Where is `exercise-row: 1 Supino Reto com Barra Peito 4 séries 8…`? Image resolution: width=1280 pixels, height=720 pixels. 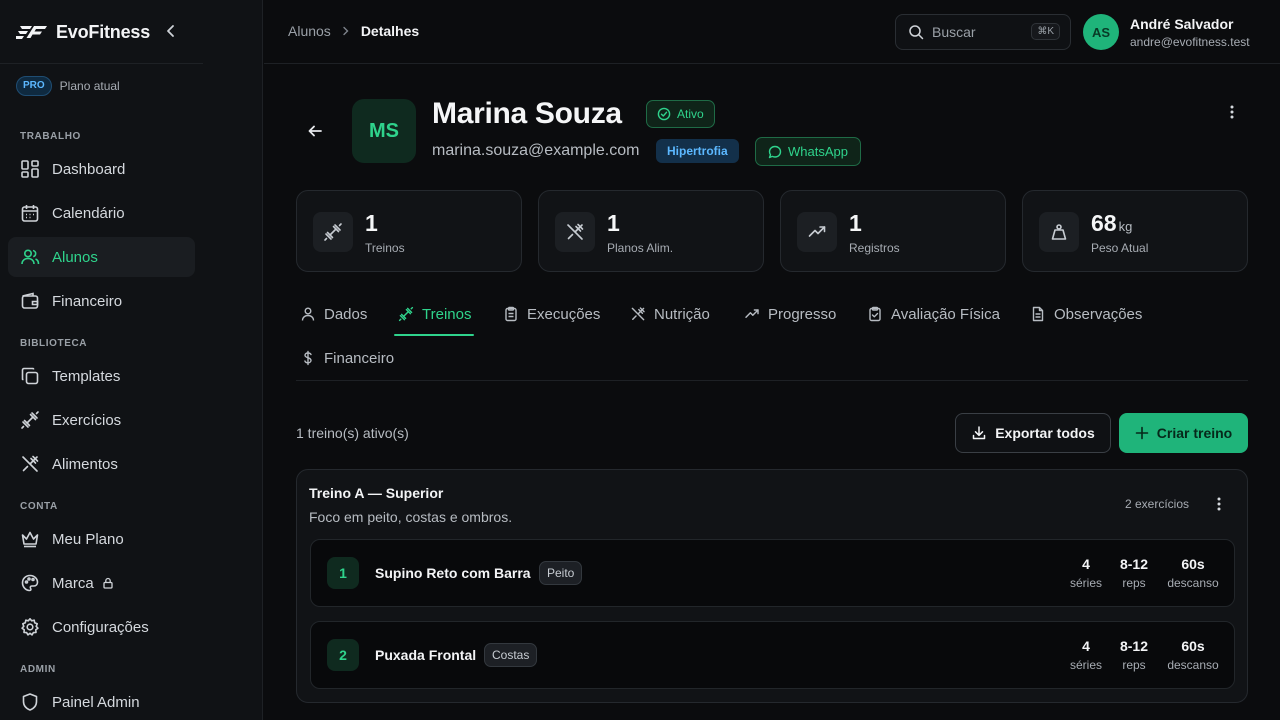 exercise-row: 1 Supino Reto com Barra Peito 4 séries 8… is located at coordinates (772, 573).